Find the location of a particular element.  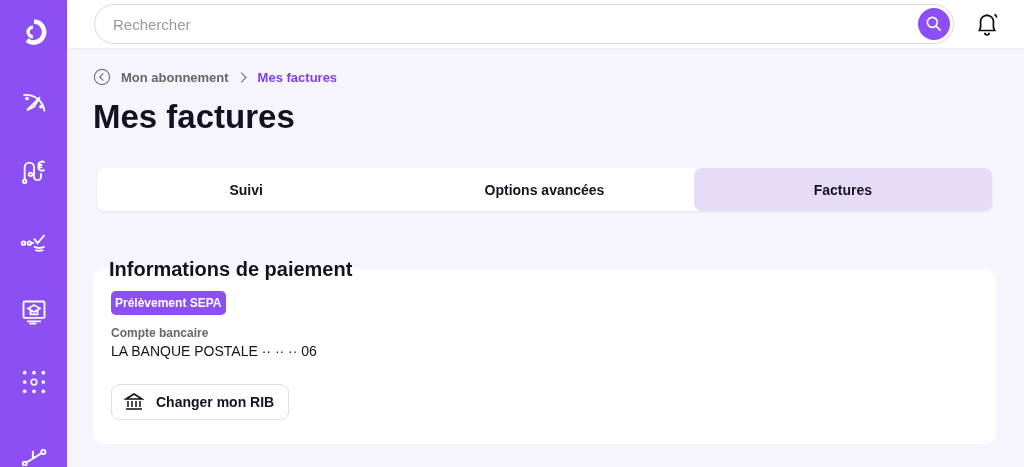

account-value: LA BANQUE POSTALE ·· ·· ·· 06 is located at coordinates (214, 351).